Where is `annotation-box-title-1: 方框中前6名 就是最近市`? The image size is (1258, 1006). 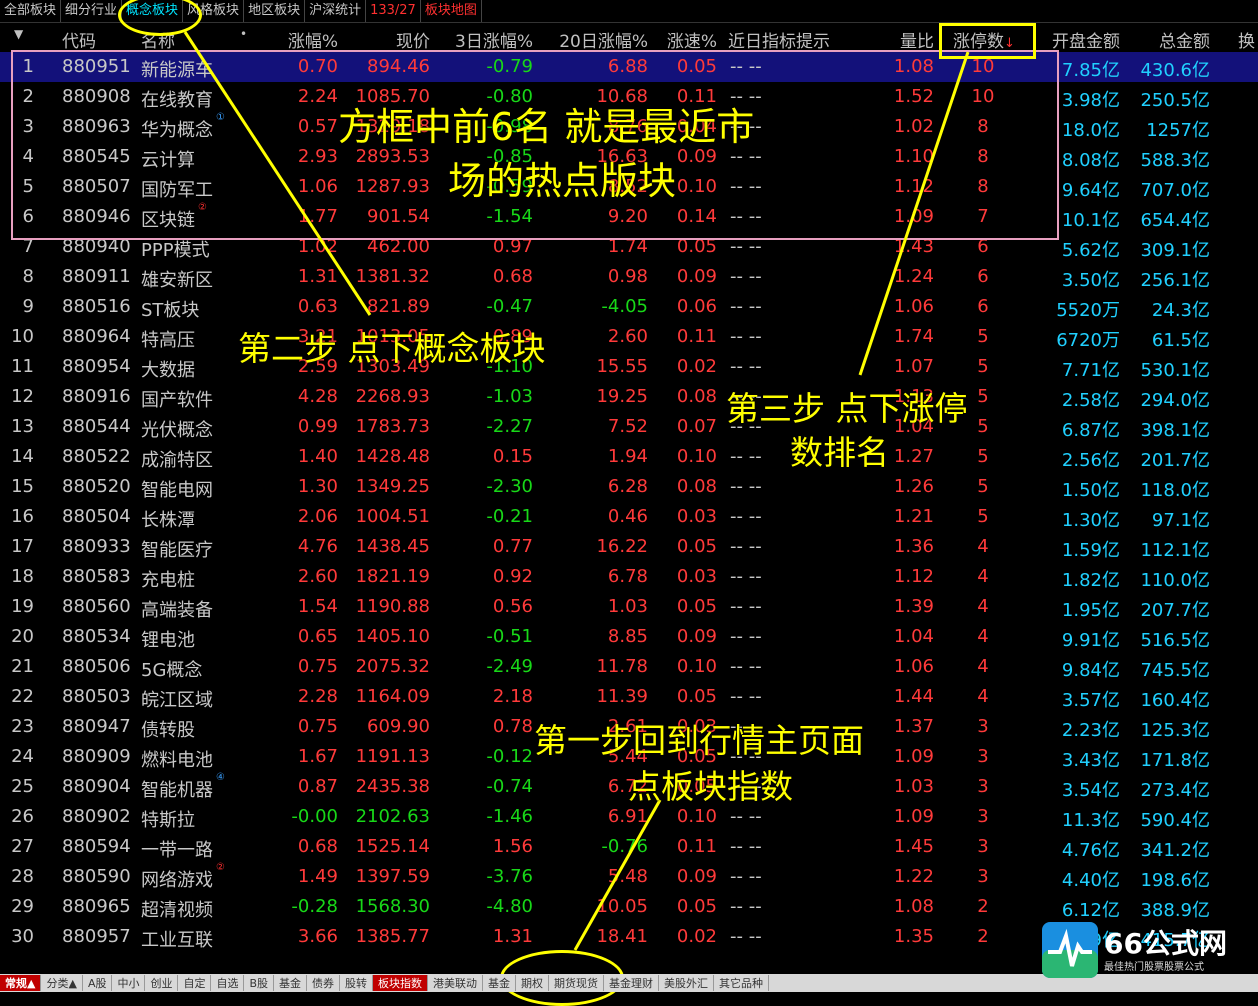 annotation-box-title-1: 方框中前6名 就是最近市 is located at coordinates (546, 127).